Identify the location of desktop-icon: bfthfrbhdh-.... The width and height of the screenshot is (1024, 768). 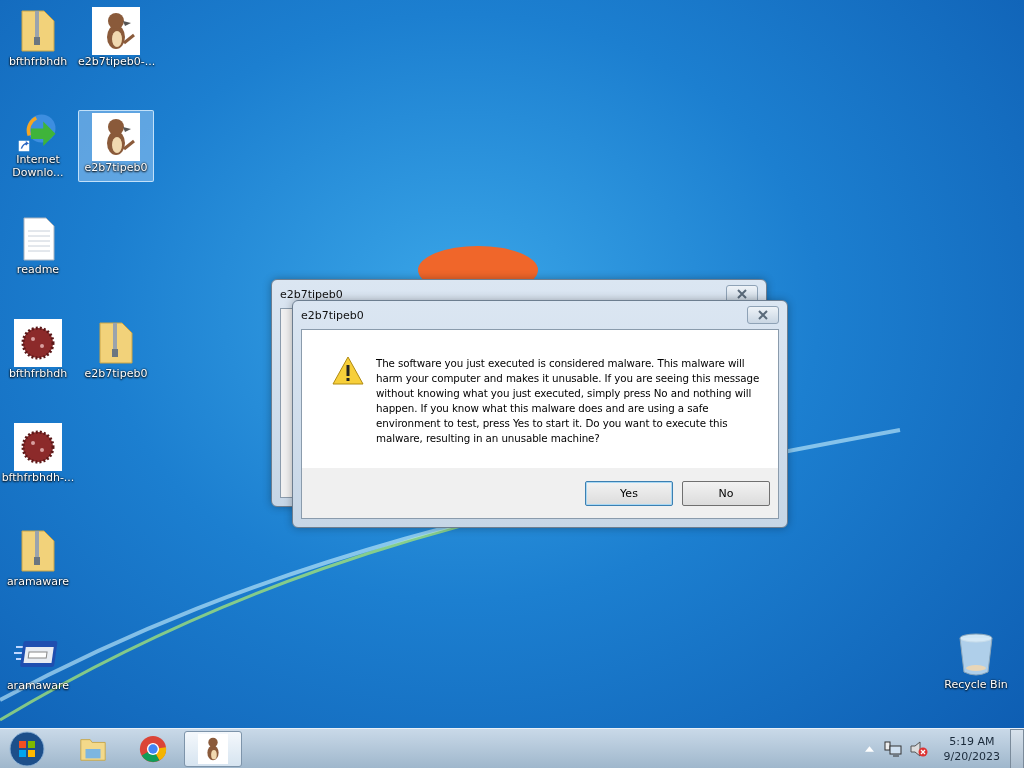
(38, 456).